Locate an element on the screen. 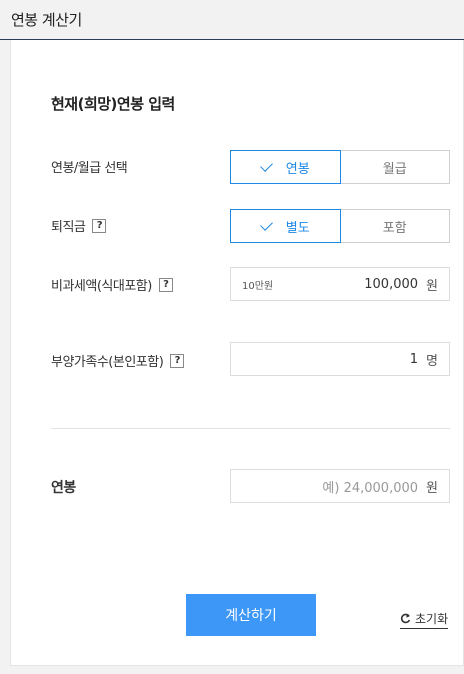  severance-option-separate: 별도 is located at coordinates (285, 226).